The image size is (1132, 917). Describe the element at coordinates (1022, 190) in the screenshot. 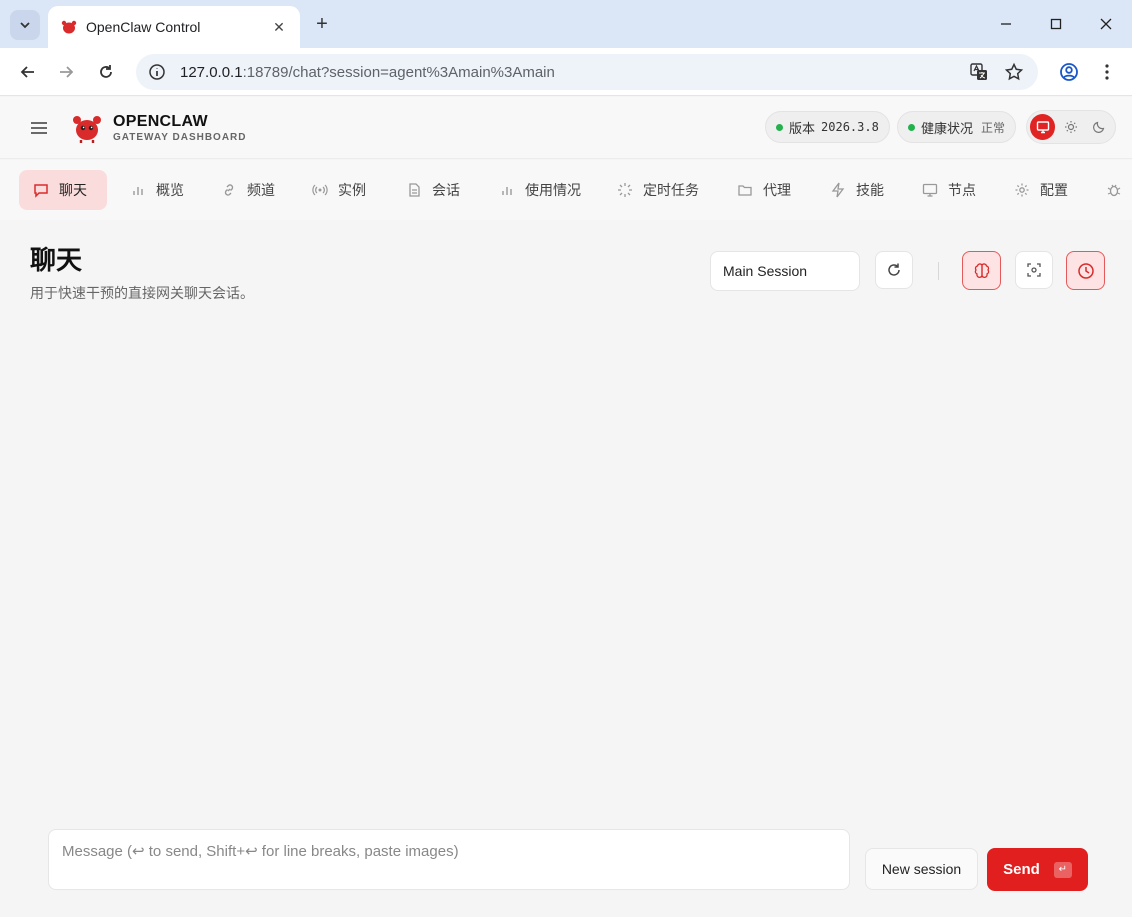

I see `gear-icon` at that location.